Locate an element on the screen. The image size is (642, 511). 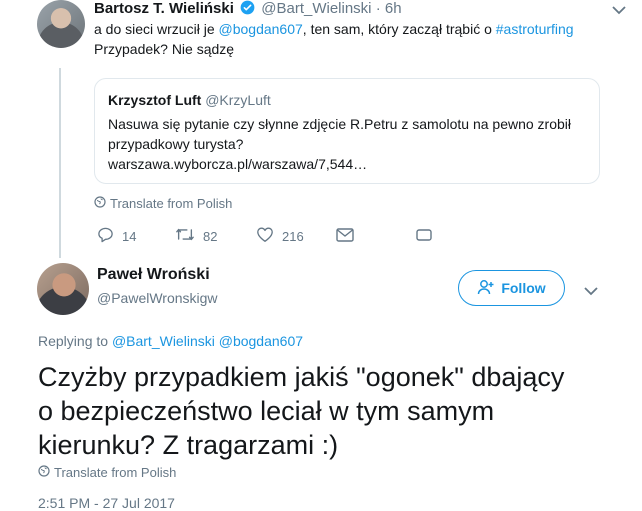
reply-action: 14 is located at coordinates (116, 236).